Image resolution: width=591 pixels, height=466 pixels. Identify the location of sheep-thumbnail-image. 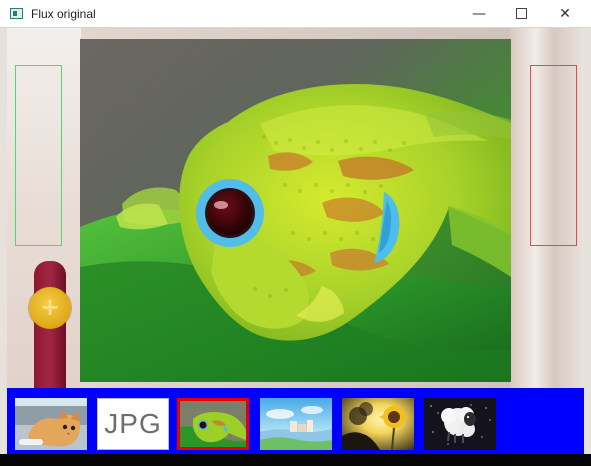
(460, 424).